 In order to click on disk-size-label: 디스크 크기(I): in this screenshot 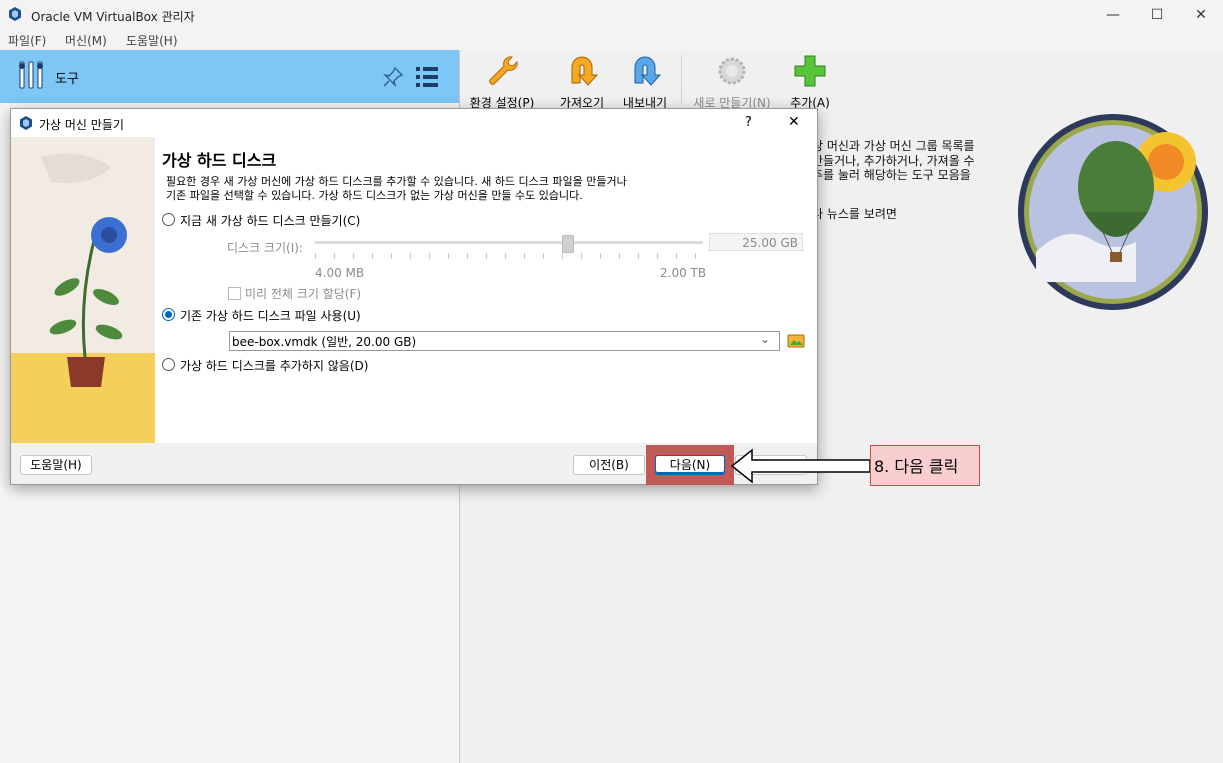, I will do `click(265, 248)`.